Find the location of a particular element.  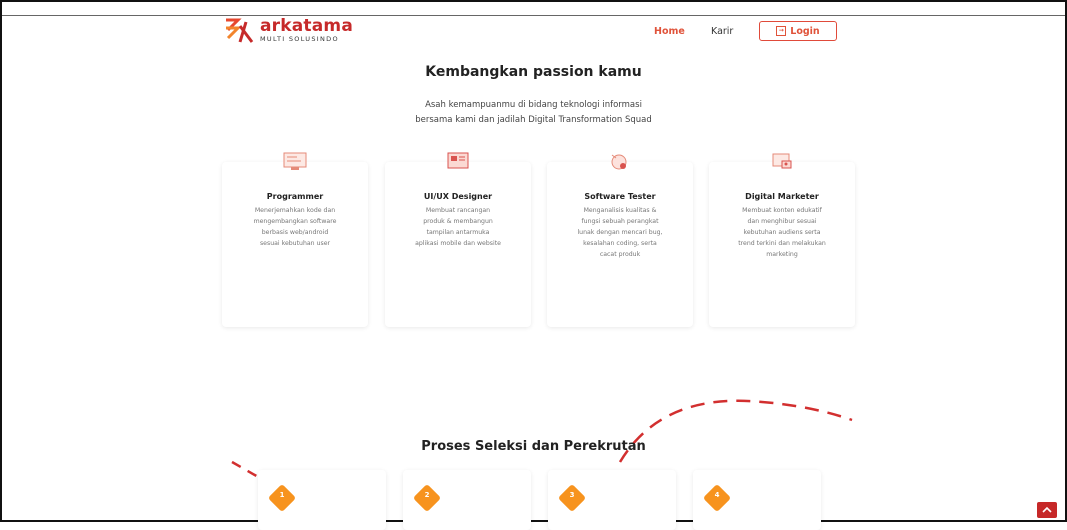

step-number: 1 is located at coordinates (282, 495).